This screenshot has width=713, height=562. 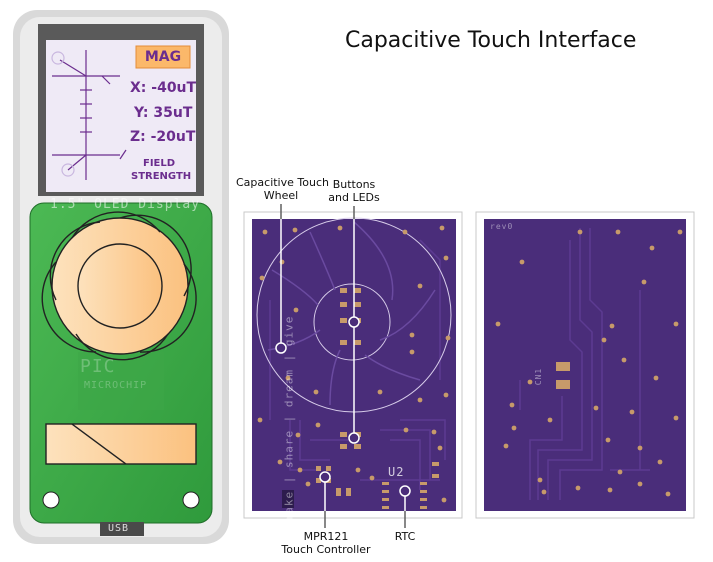 What do you see at coordinates (539, 376) in the screenshot?
I see `back-cn1-label: CN1` at bounding box center [539, 376].